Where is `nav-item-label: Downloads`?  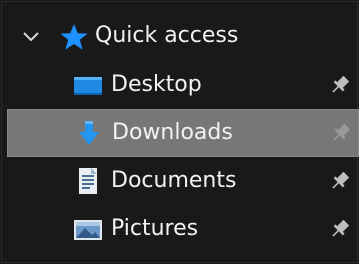 nav-item-label: Downloads is located at coordinates (172, 132).